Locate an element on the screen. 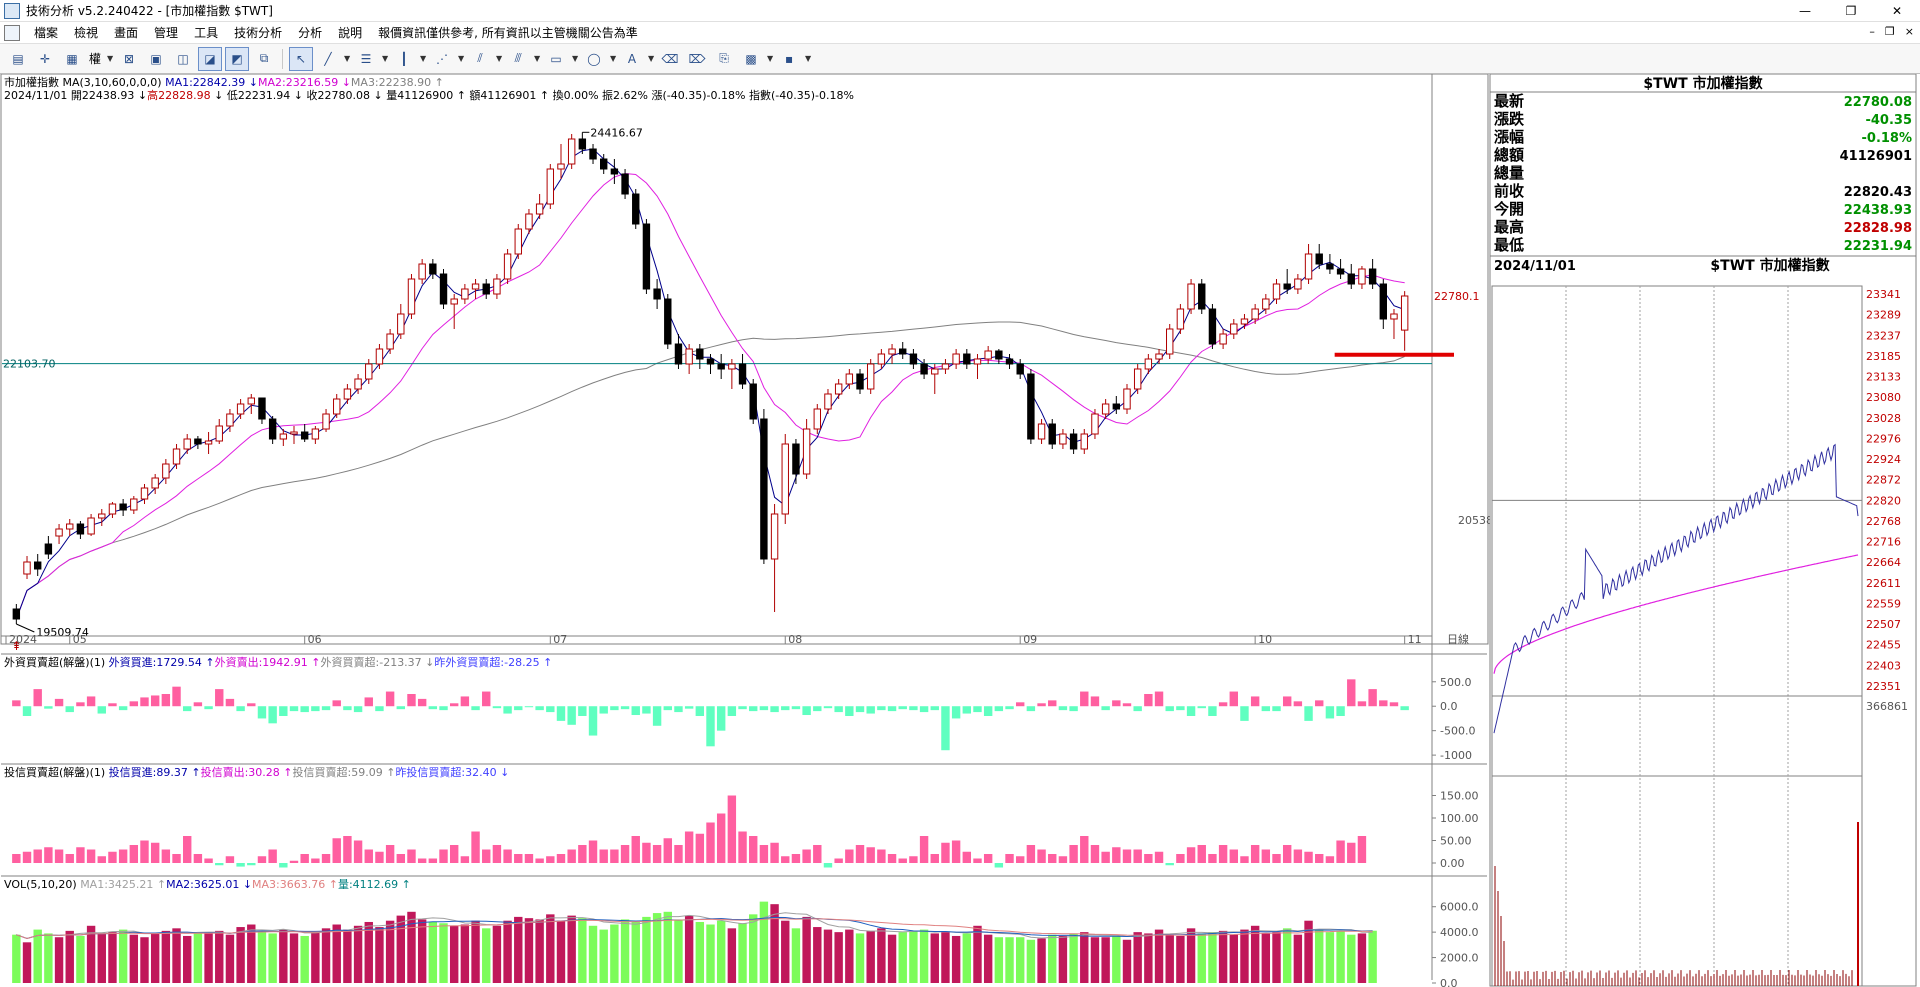  settings-chart-icon: ⧉ is located at coordinates (264, 59).